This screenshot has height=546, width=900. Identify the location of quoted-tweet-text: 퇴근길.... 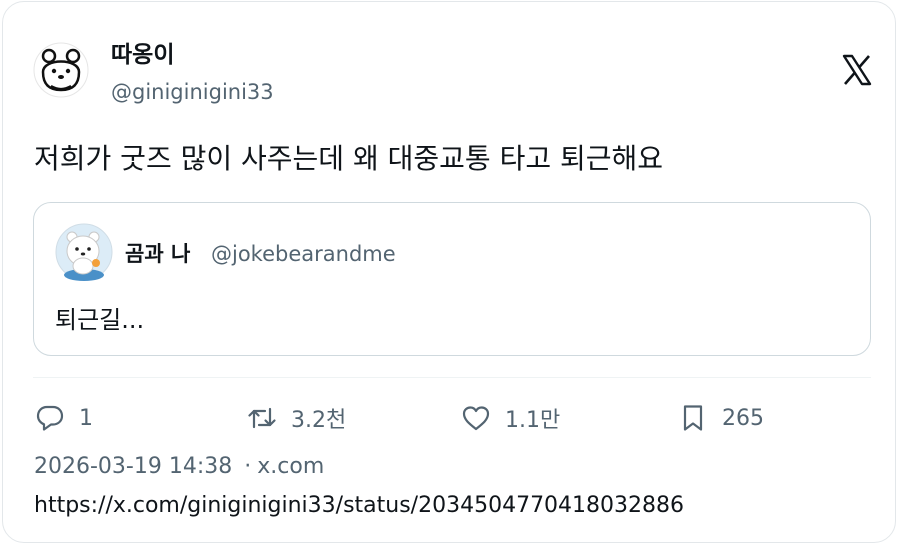
(100, 320).